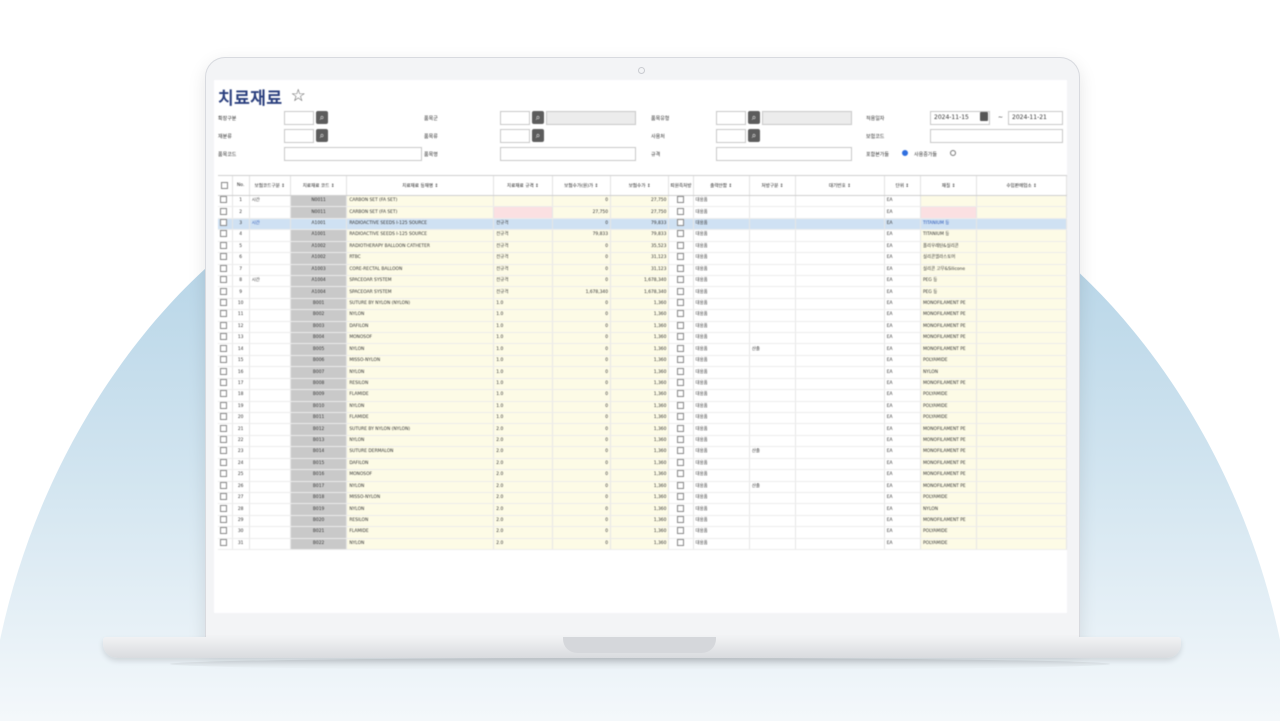 The image size is (1280, 721). Describe the element at coordinates (241, 452) in the screenshot. I see `cell-no: 23` at that location.